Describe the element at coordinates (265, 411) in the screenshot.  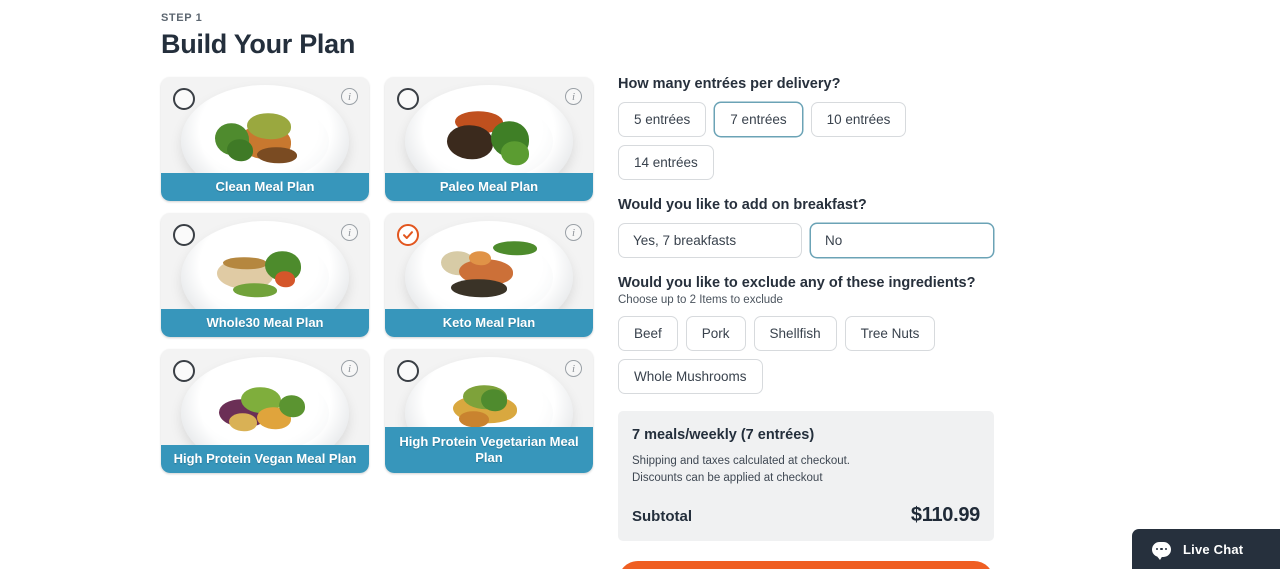
I see `plan-card-high-protein-vegan: i High Protein Vegan Meal Plan` at that location.